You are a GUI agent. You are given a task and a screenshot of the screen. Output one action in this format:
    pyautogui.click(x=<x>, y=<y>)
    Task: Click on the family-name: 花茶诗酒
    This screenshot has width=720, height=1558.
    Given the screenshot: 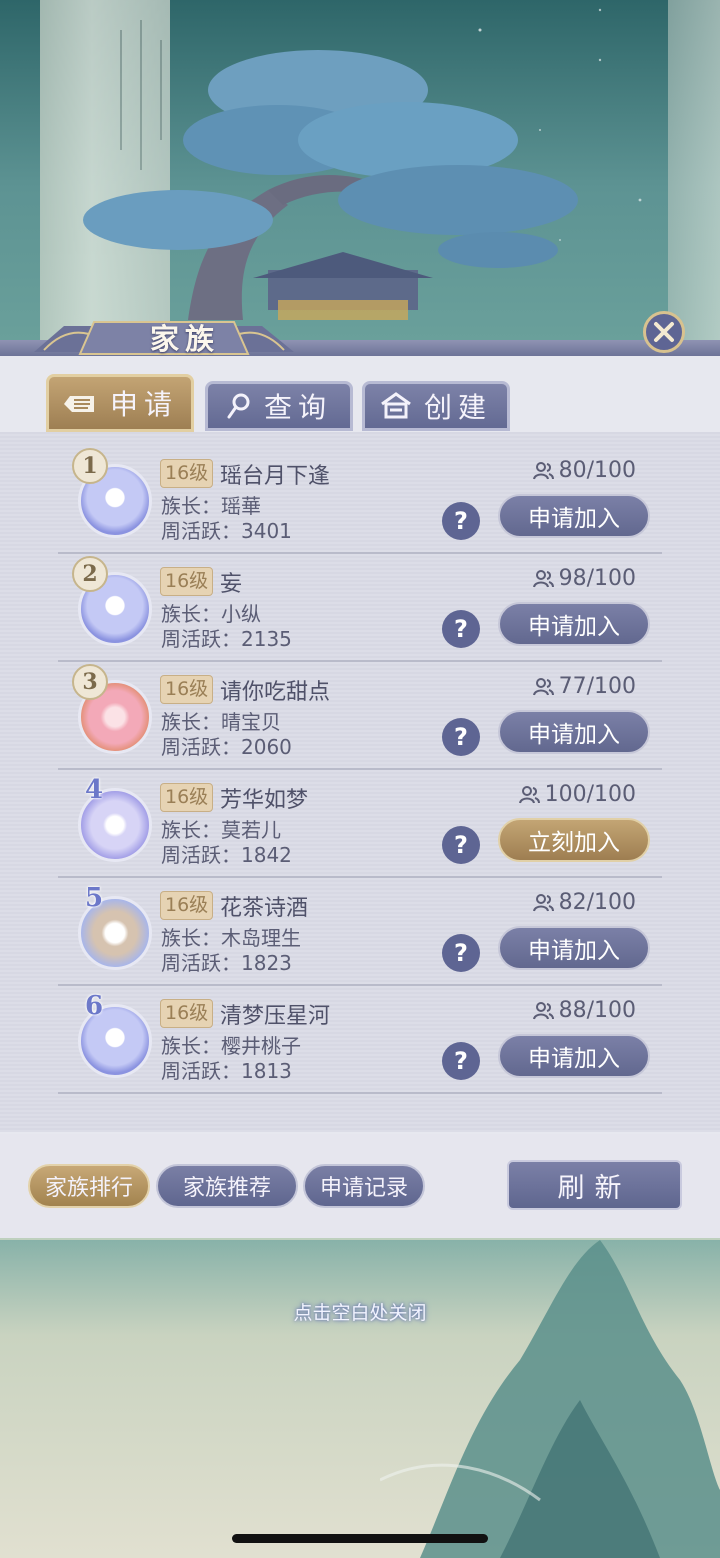 What is the action you would take?
    pyautogui.click(x=264, y=908)
    